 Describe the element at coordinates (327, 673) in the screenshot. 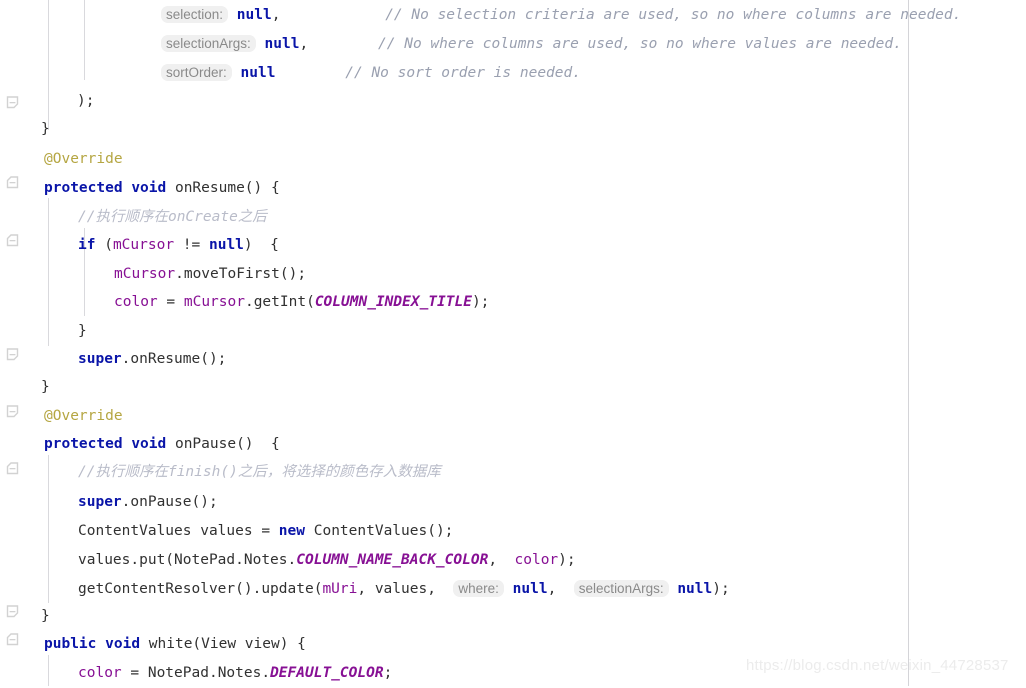

I see `token-constant: DEFAULT_COLOR` at that location.